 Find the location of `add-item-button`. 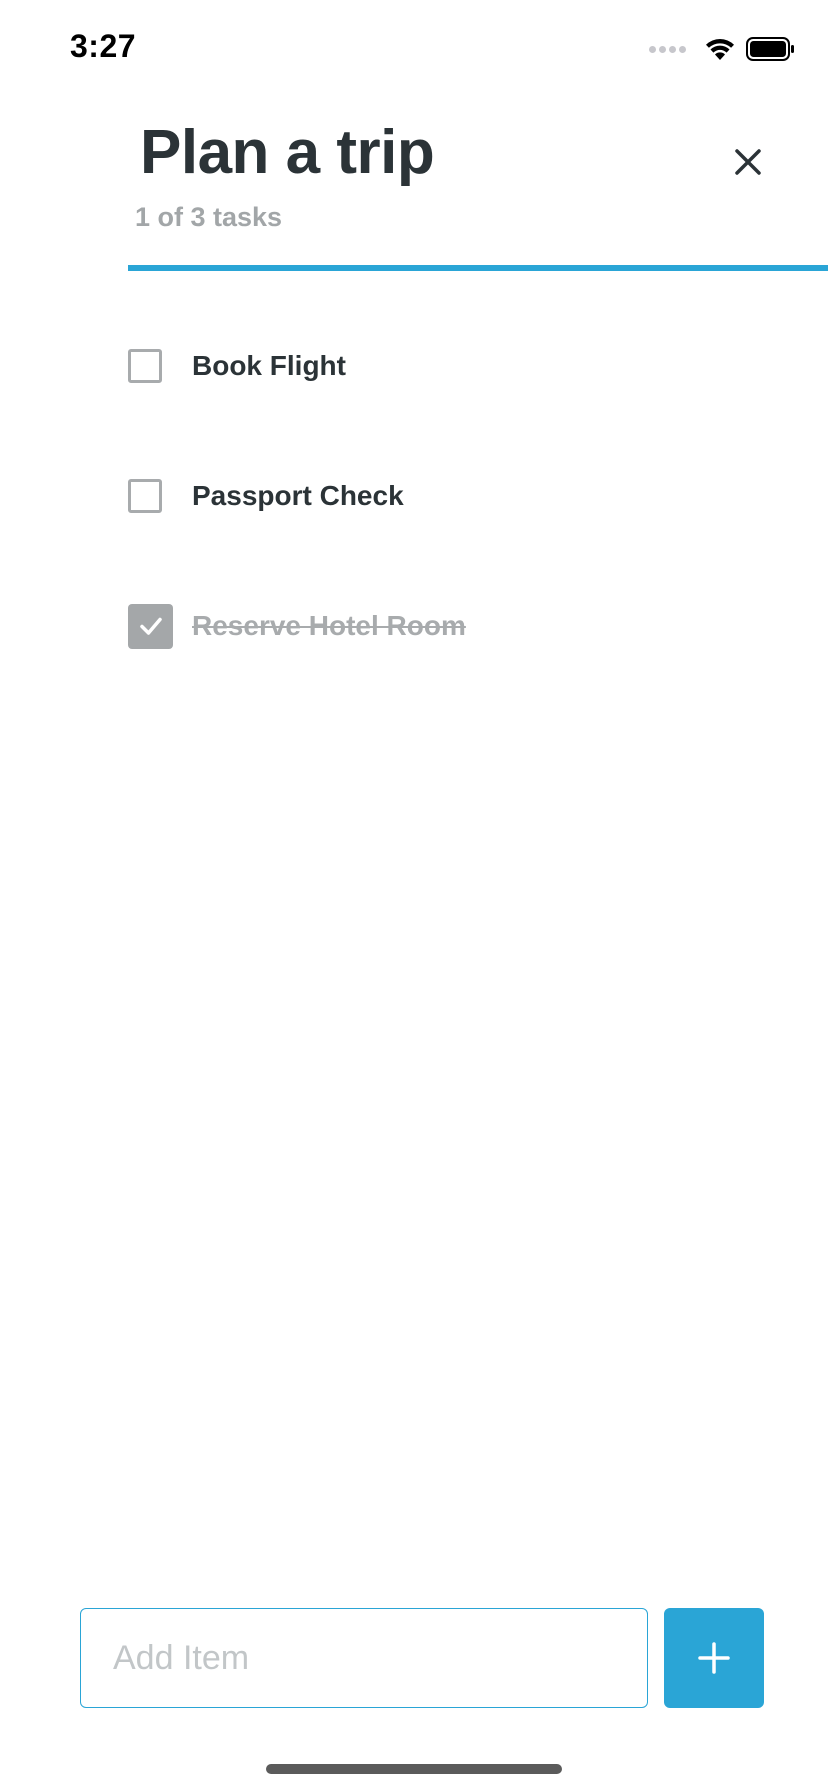

add-item-button is located at coordinates (714, 1658).